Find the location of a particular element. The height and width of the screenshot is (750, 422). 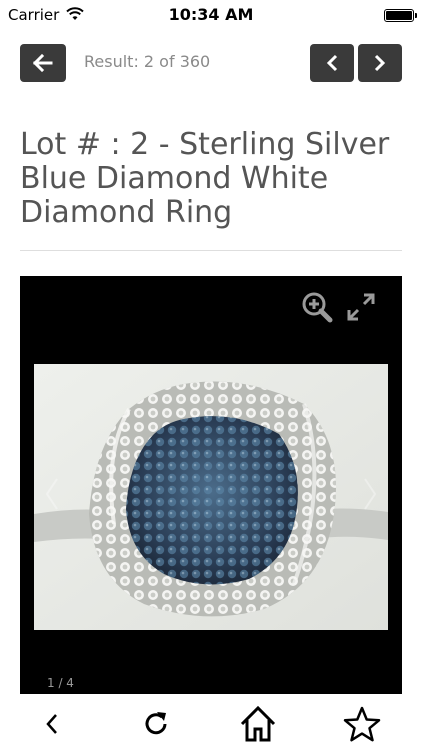

arrow-left-icon is located at coordinates (43, 63).